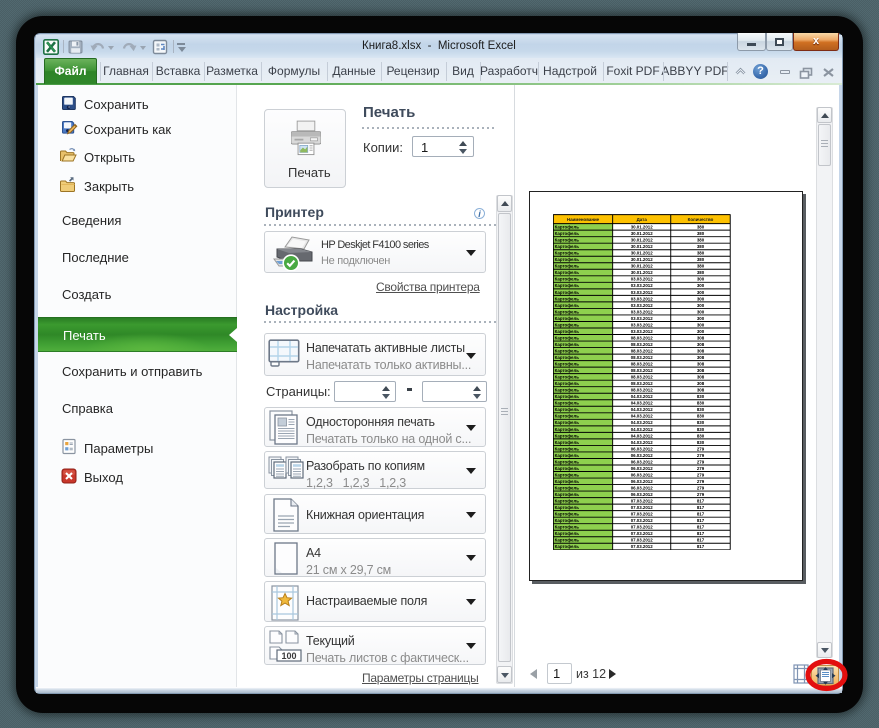 The width and height of the screenshot is (879, 728). What do you see at coordinates (288, 656) in the screenshot?
I see `svg-text: 100` at bounding box center [288, 656].